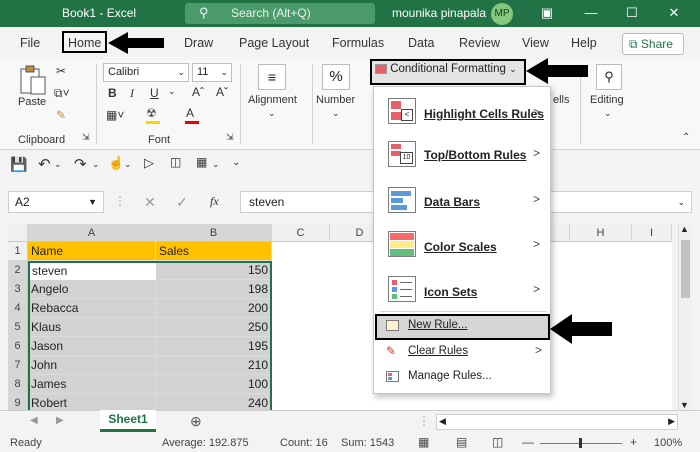  What do you see at coordinates (214, 308) in the screenshot?
I see `table-cell-sales: 200` at bounding box center [214, 308].